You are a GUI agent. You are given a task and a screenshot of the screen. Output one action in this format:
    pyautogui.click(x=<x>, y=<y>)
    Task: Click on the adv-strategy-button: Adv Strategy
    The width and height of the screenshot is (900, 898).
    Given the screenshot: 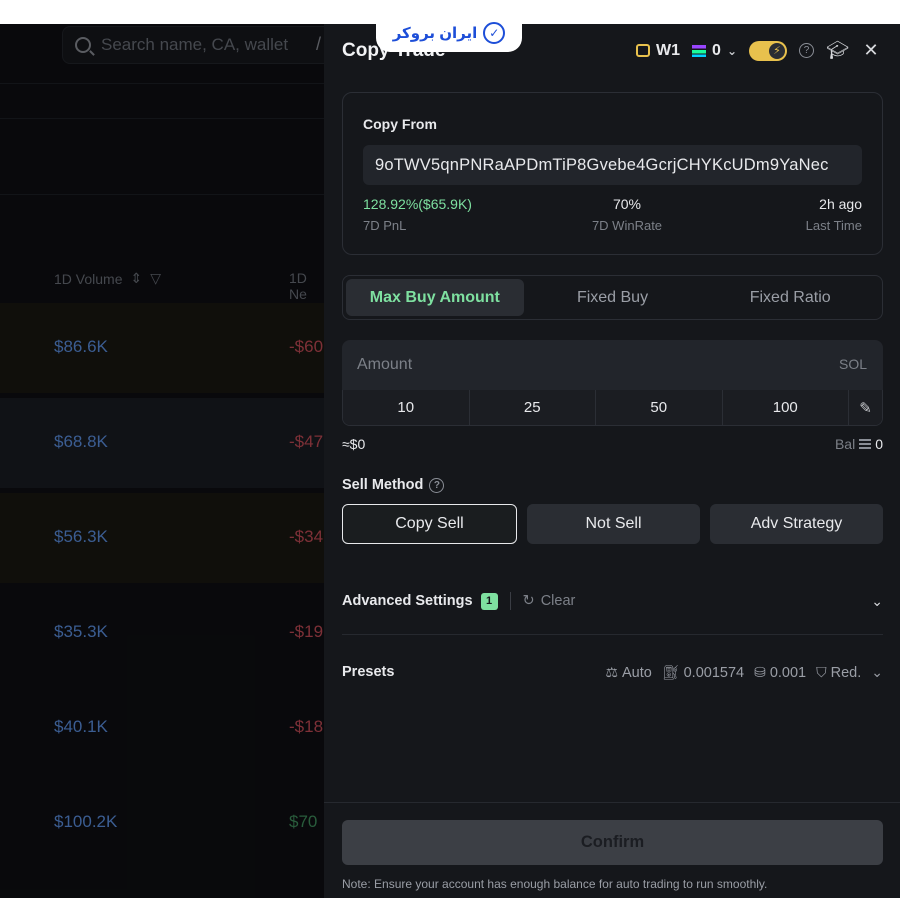 What is the action you would take?
    pyautogui.click(x=796, y=524)
    